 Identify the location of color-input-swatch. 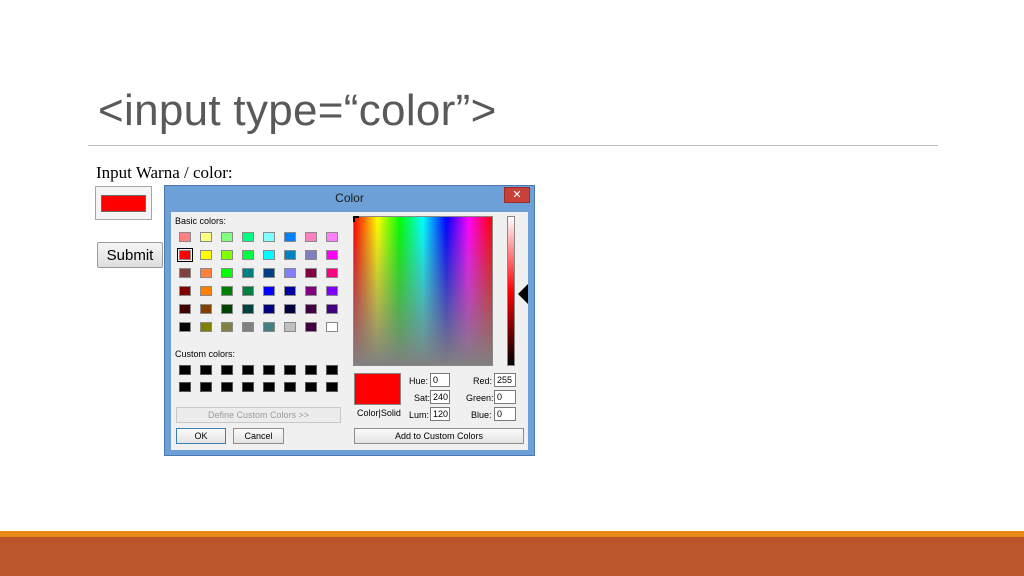
(123, 203).